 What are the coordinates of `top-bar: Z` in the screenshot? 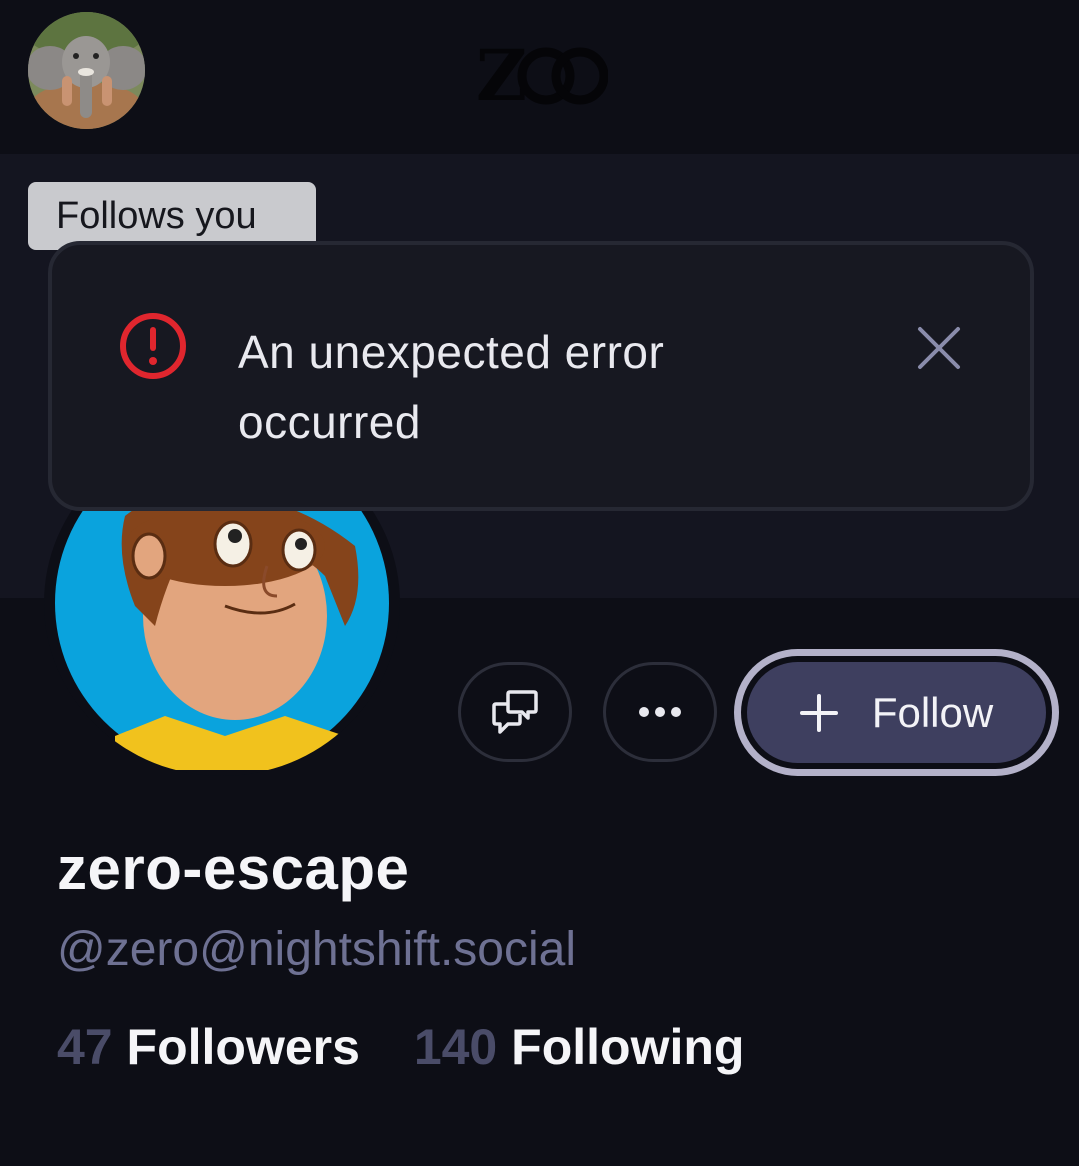 It's located at (539, 77).